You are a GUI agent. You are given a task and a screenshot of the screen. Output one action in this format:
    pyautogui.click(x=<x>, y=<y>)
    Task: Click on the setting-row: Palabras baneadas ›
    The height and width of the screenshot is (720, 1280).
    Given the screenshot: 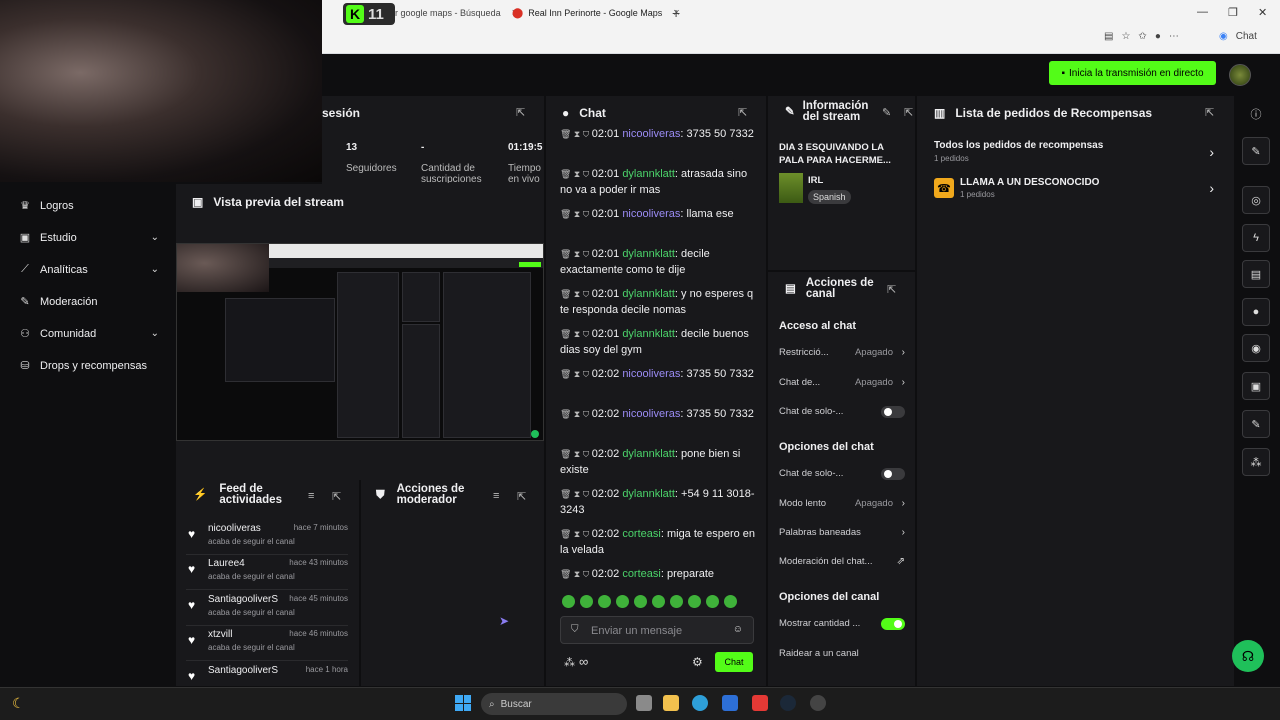 What is the action you would take?
    pyautogui.click(x=843, y=532)
    